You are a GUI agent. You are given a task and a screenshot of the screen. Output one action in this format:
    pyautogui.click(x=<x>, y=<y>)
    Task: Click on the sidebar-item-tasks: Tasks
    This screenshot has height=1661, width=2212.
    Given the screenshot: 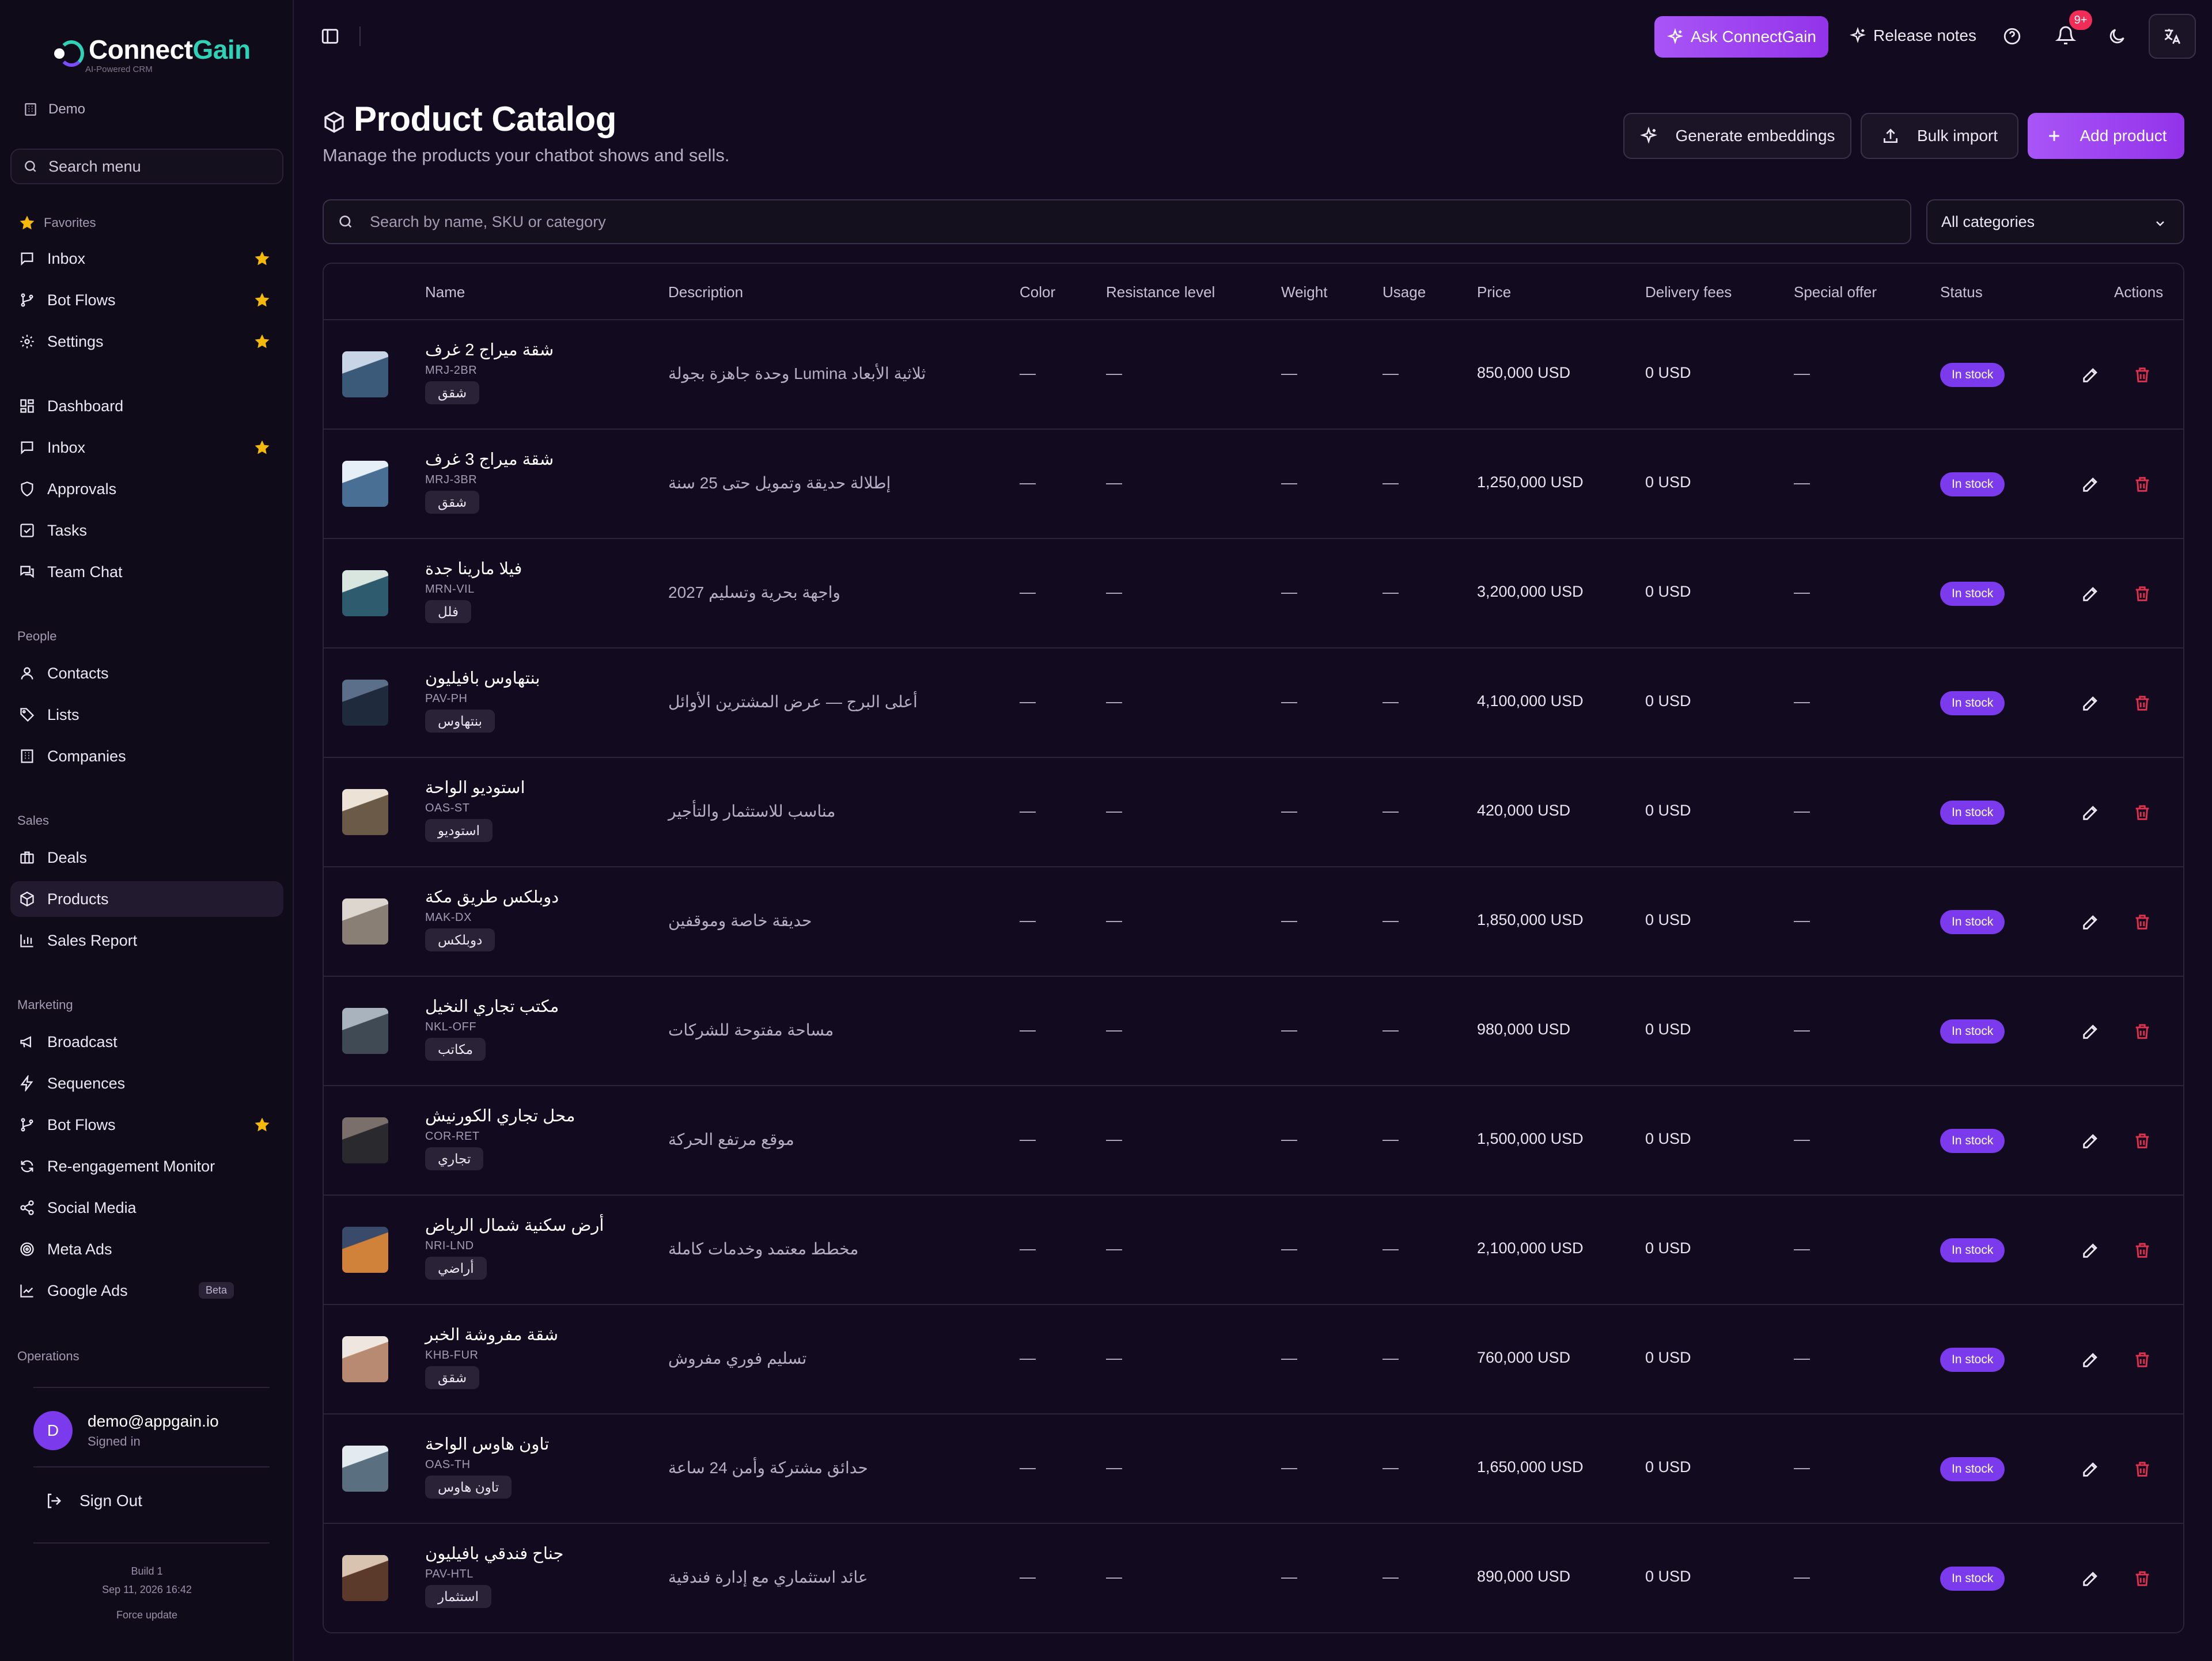 What is the action you would take?
    pyautogui.click(x=146, y=530)
    